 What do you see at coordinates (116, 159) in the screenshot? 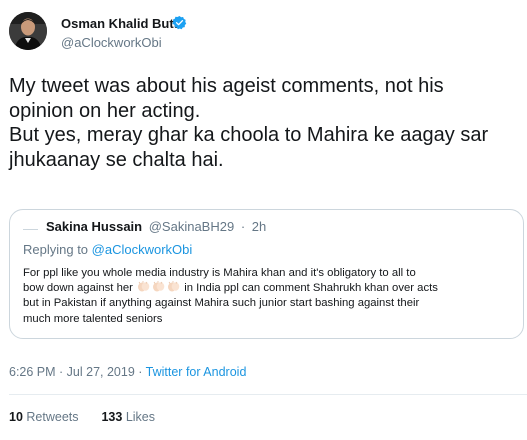
I see `tweet-line: jhukaanay se chalta hai.` at bounding box center [116, 159].